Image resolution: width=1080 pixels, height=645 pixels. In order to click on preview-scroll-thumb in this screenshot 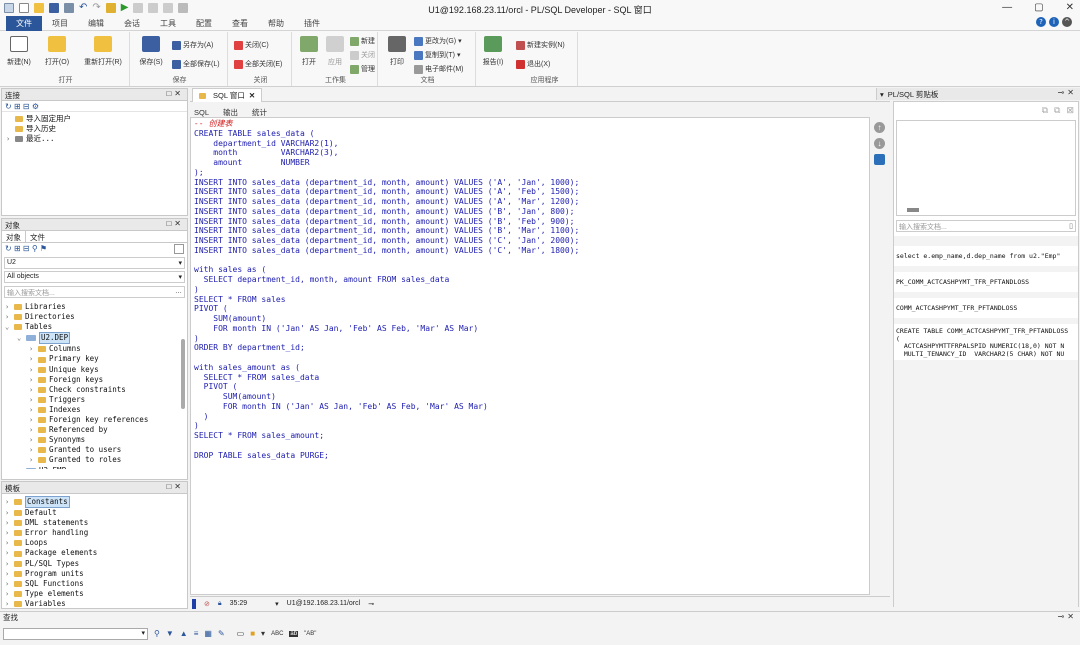, I will do `click(913, 210)`.